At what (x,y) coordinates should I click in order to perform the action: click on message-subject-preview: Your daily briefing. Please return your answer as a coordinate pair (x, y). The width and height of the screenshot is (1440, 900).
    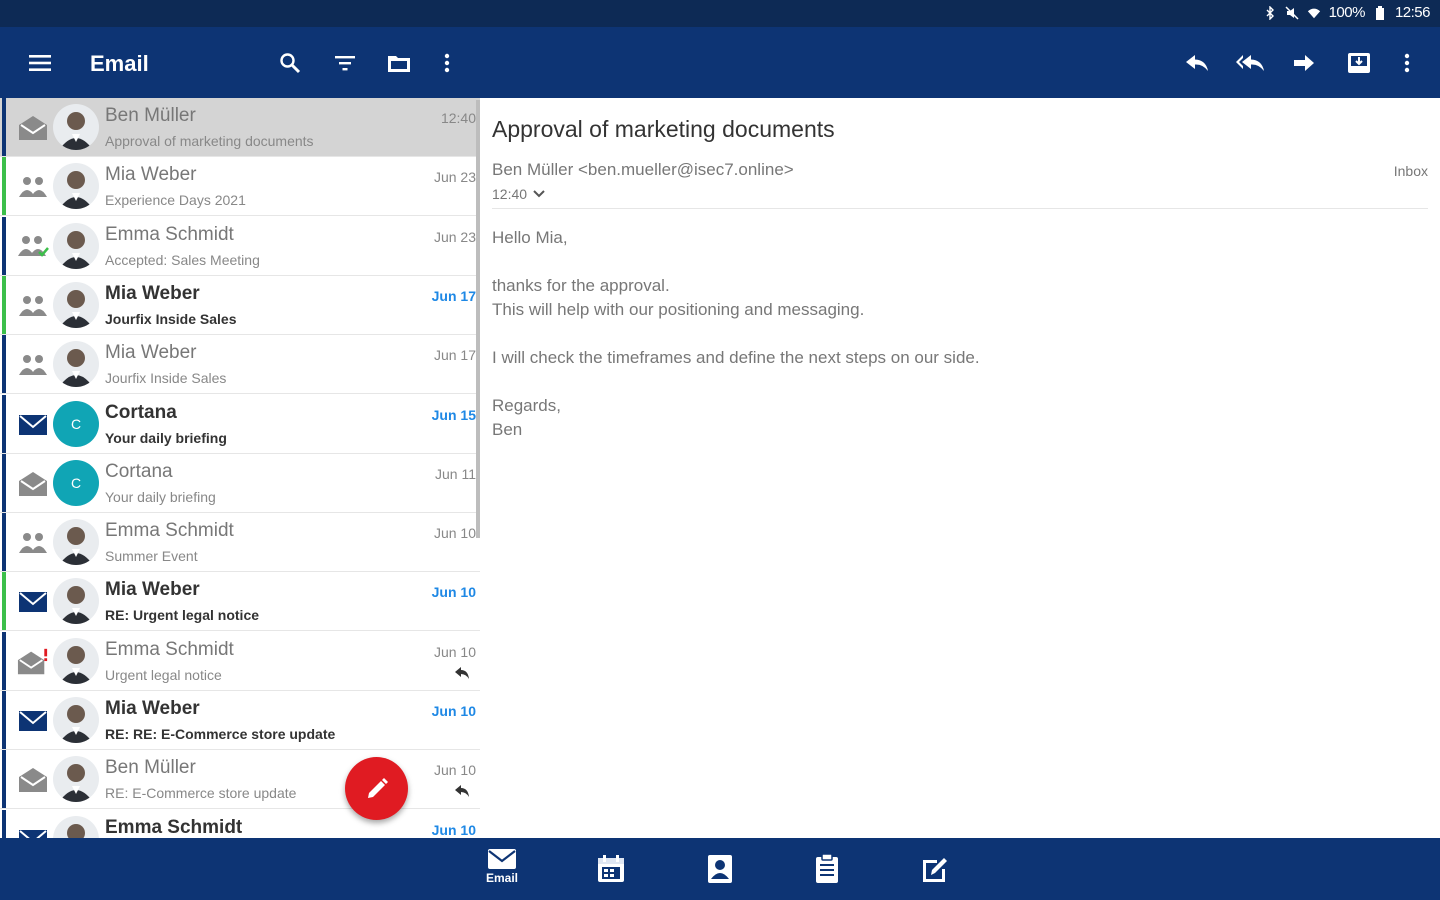
    Looking at the image, I should click on (166, 437).